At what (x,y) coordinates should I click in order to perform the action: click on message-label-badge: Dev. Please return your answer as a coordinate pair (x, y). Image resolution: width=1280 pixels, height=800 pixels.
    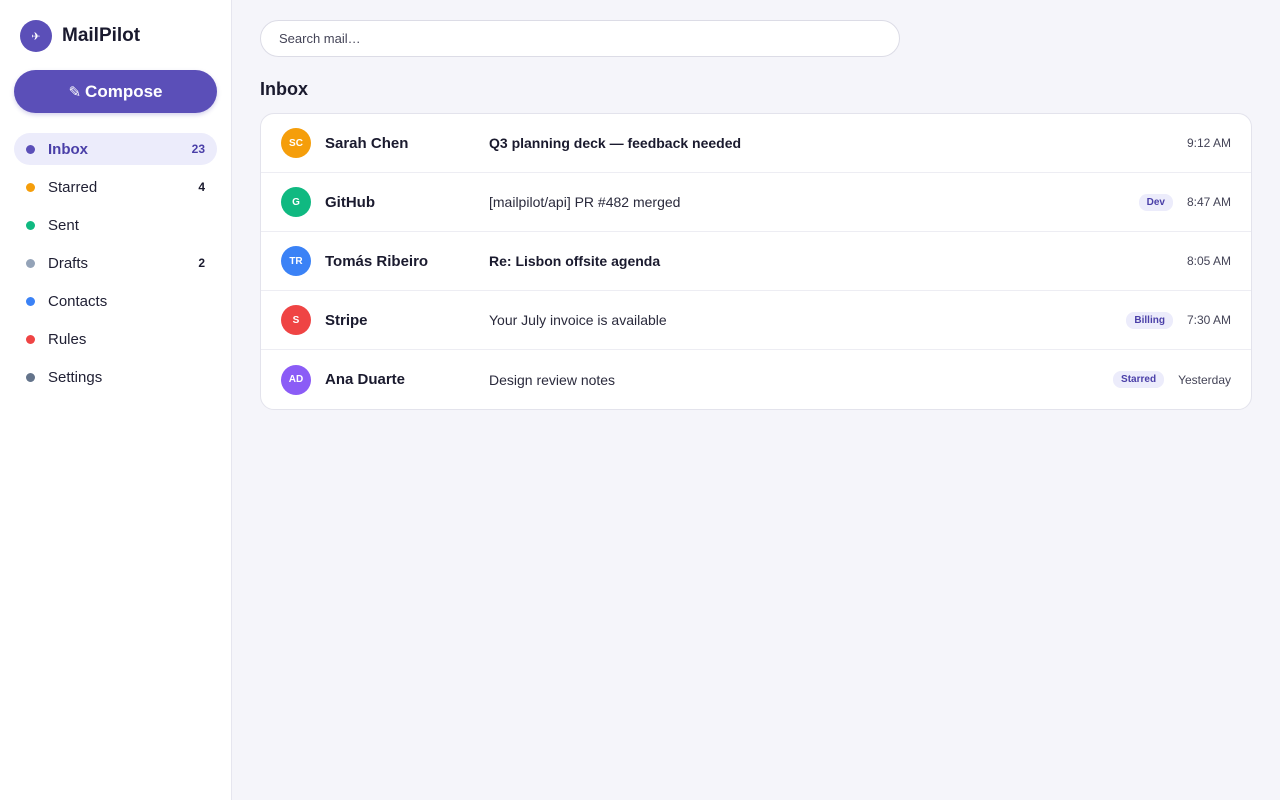
    Looking at the image, I should click on (1155, 202).